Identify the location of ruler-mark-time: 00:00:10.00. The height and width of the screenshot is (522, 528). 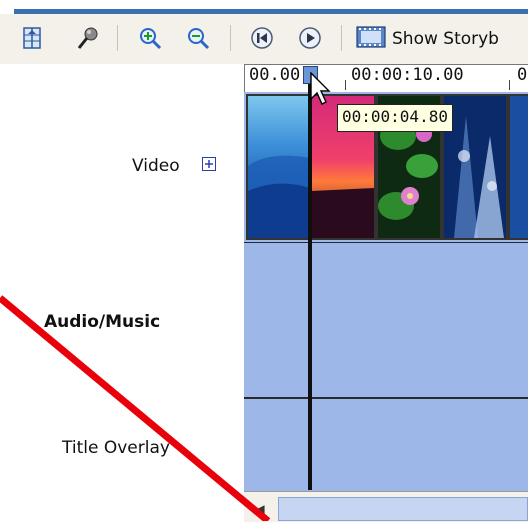
(407, 75).